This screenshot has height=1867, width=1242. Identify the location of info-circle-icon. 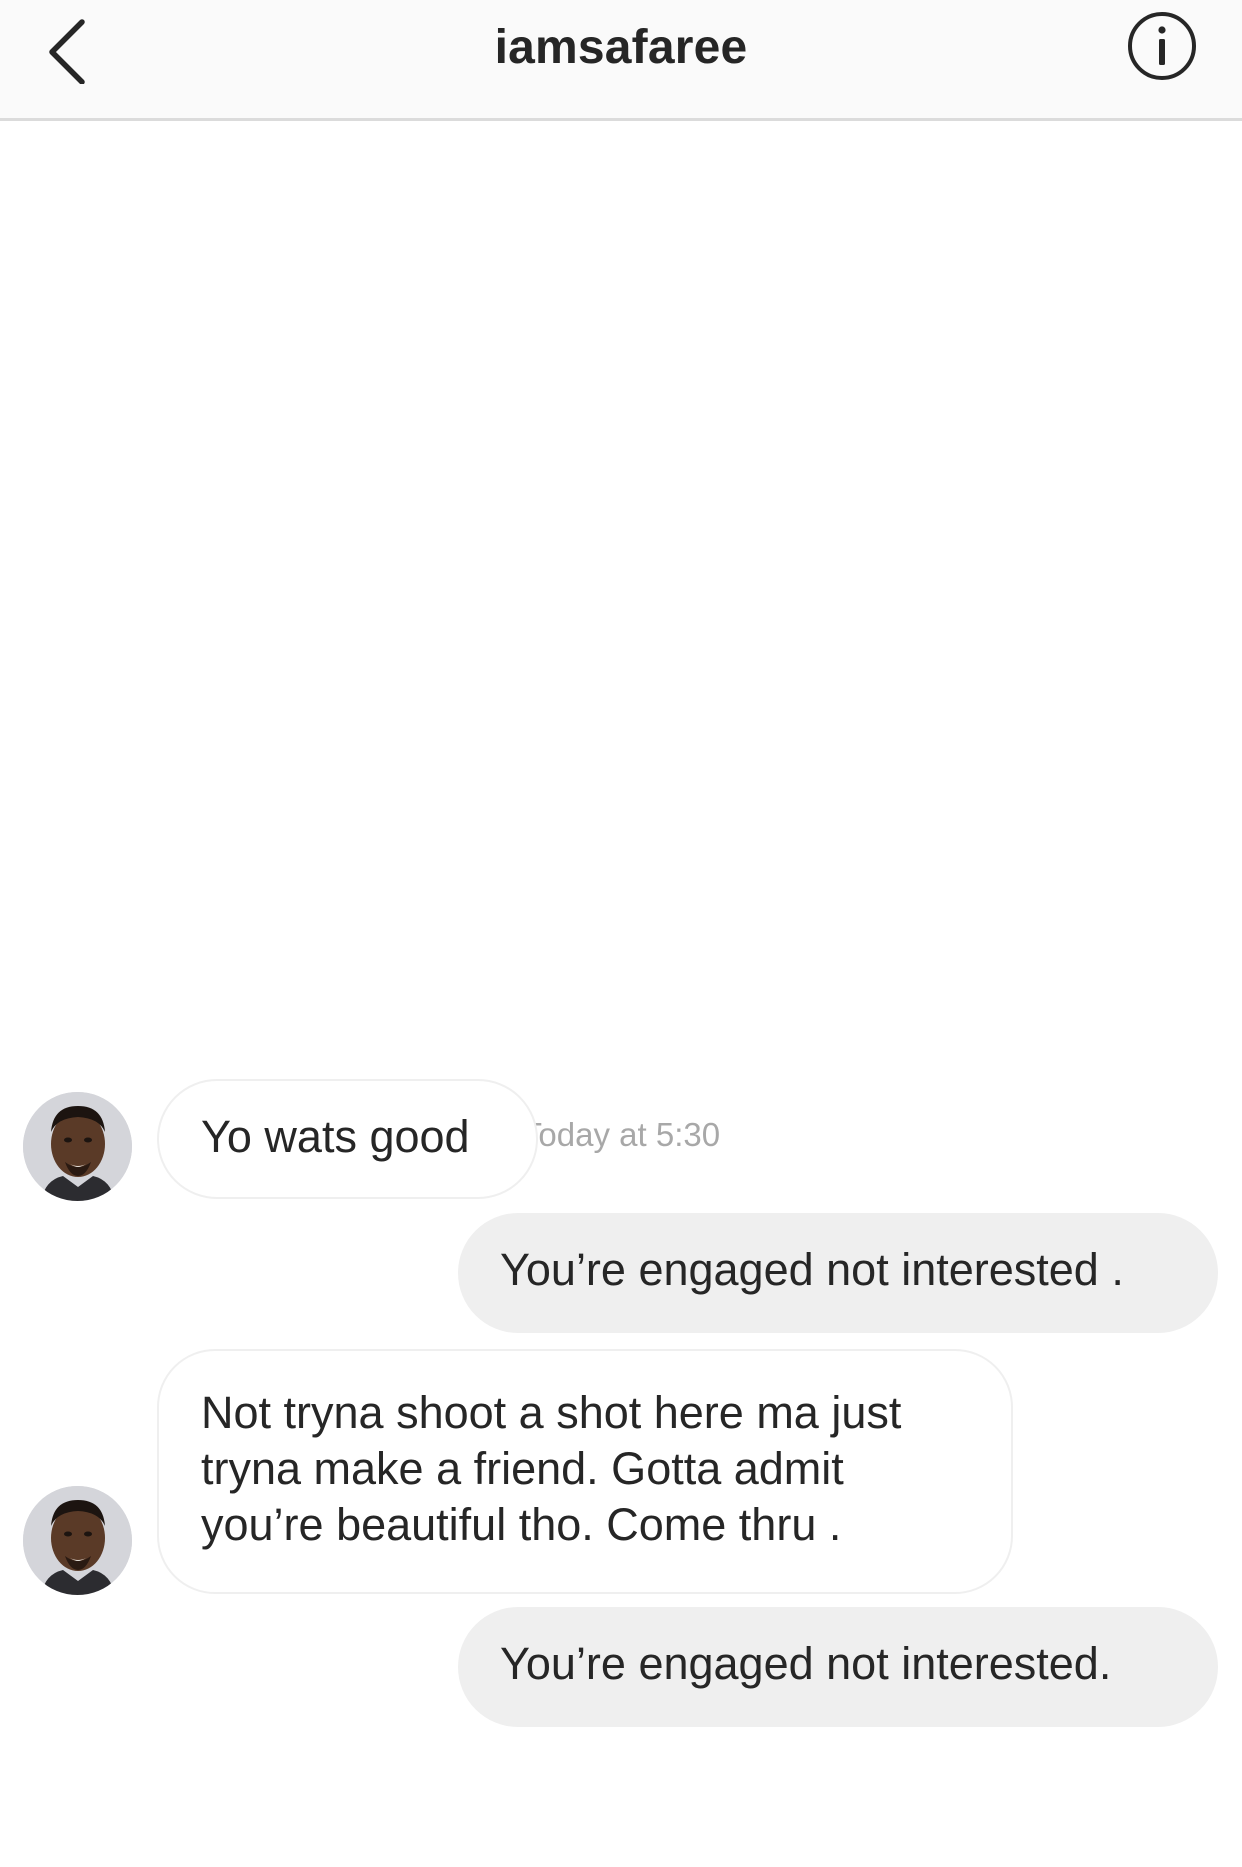
(1162, 46).